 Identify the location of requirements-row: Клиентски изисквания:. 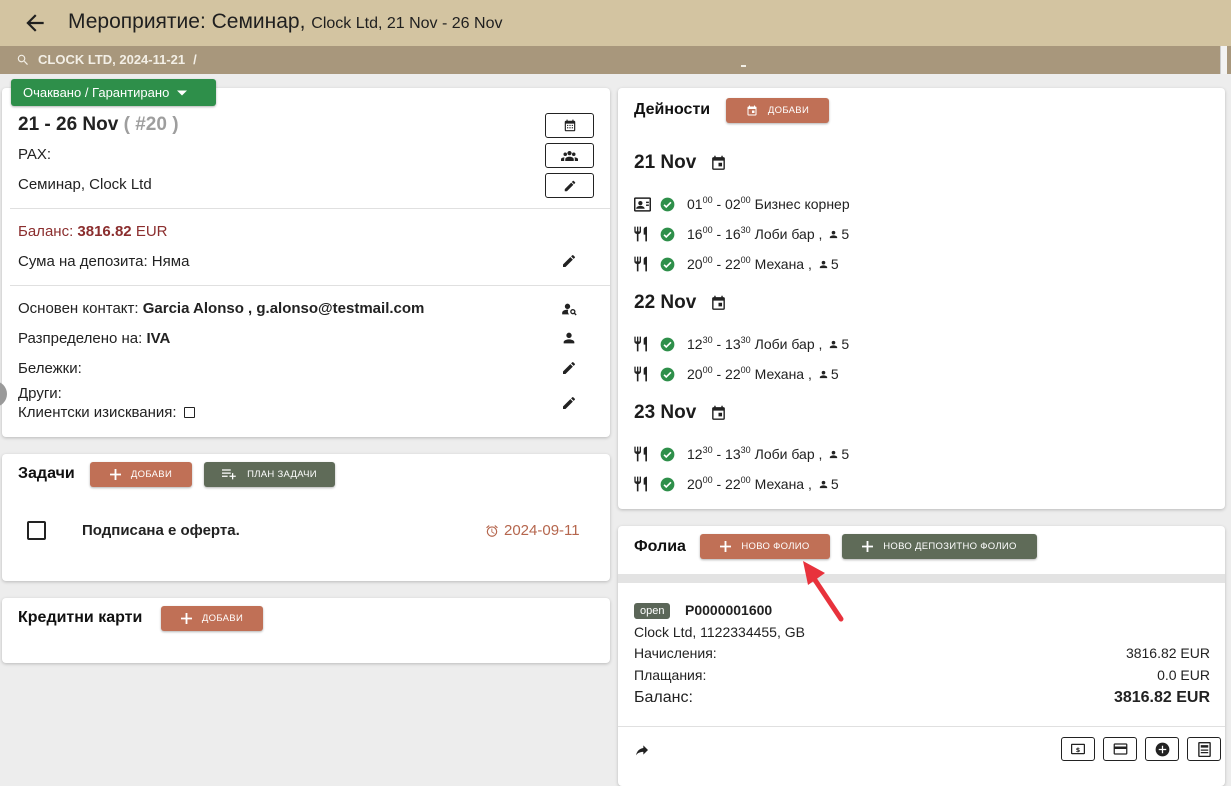
(106, 412).